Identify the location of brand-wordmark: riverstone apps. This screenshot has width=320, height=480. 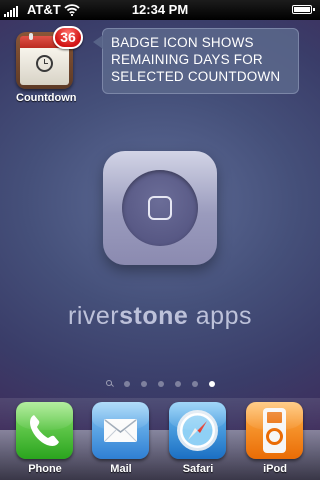
(160, 316).